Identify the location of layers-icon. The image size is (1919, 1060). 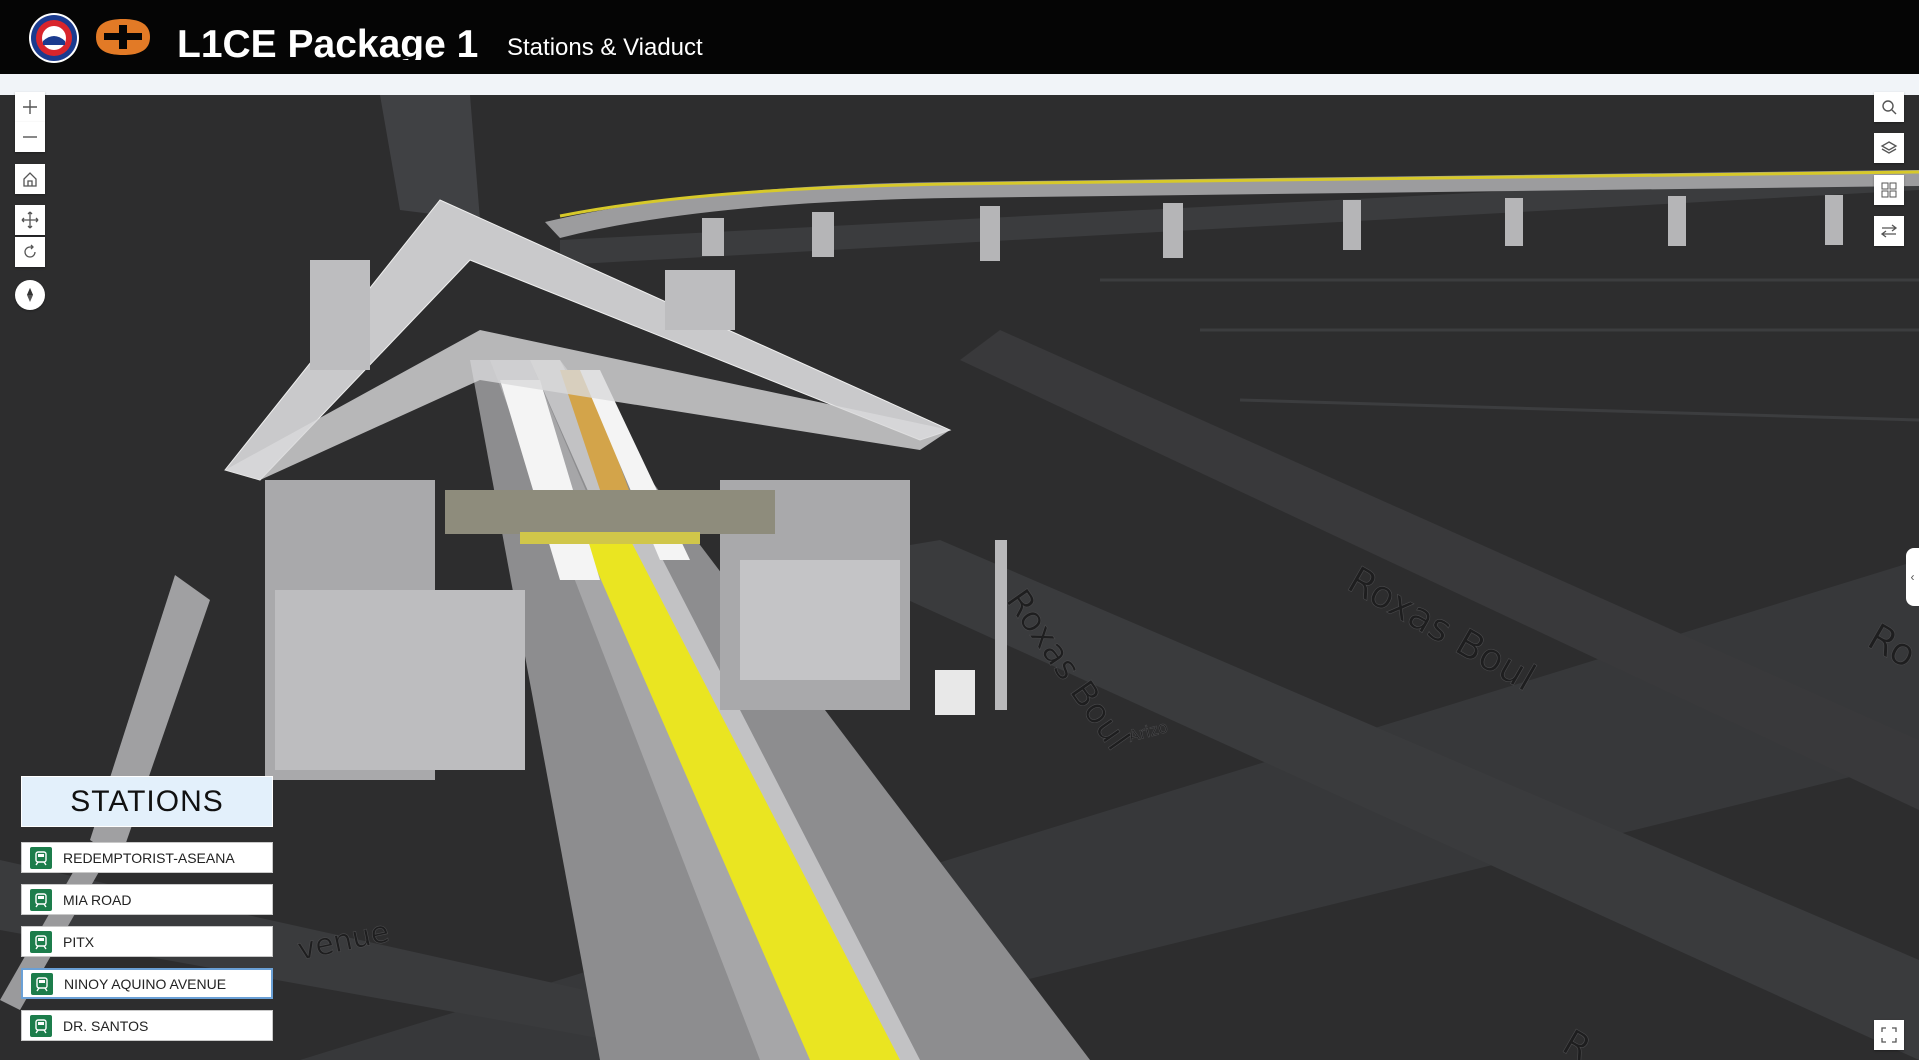
(1889, 147).